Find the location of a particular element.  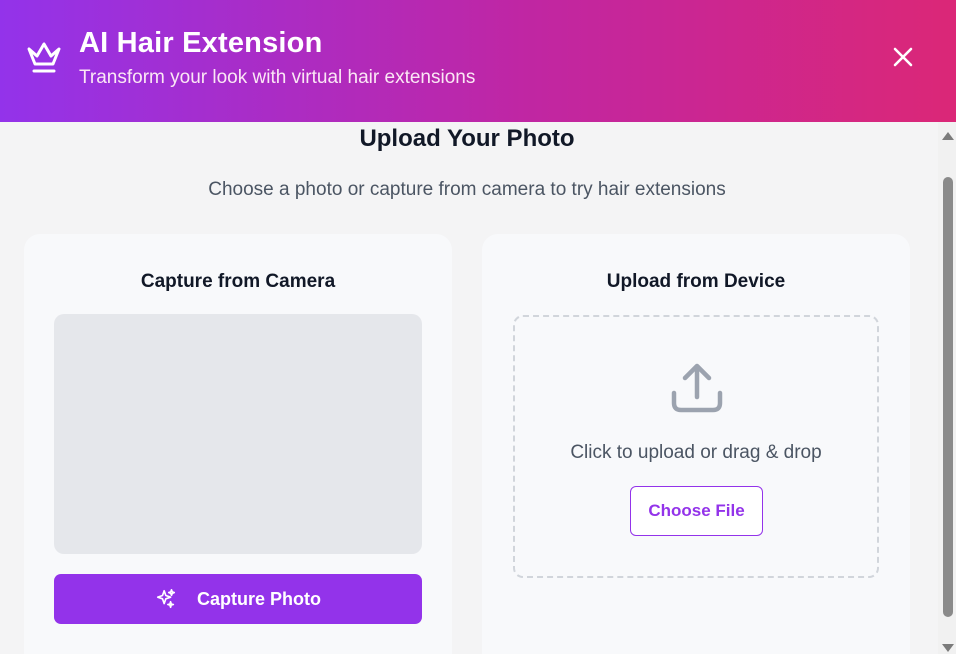

dropzone-text: Click to upload or drag & drop is located at coordinates (696, 452).